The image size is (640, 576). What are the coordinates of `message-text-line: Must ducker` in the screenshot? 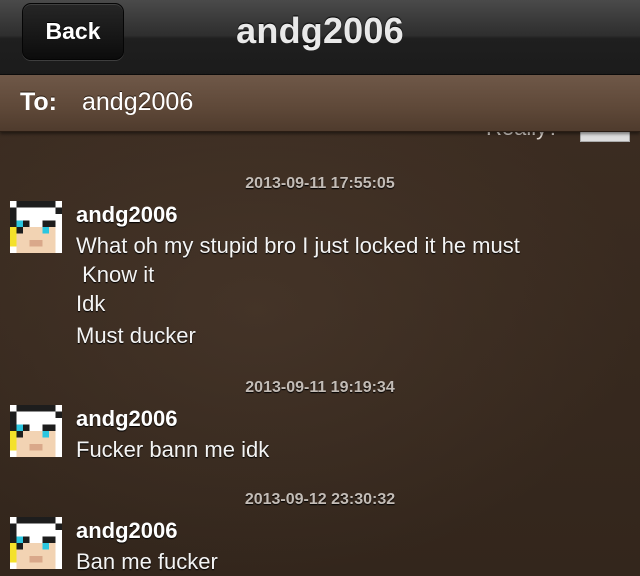 It's located at (136, 335).